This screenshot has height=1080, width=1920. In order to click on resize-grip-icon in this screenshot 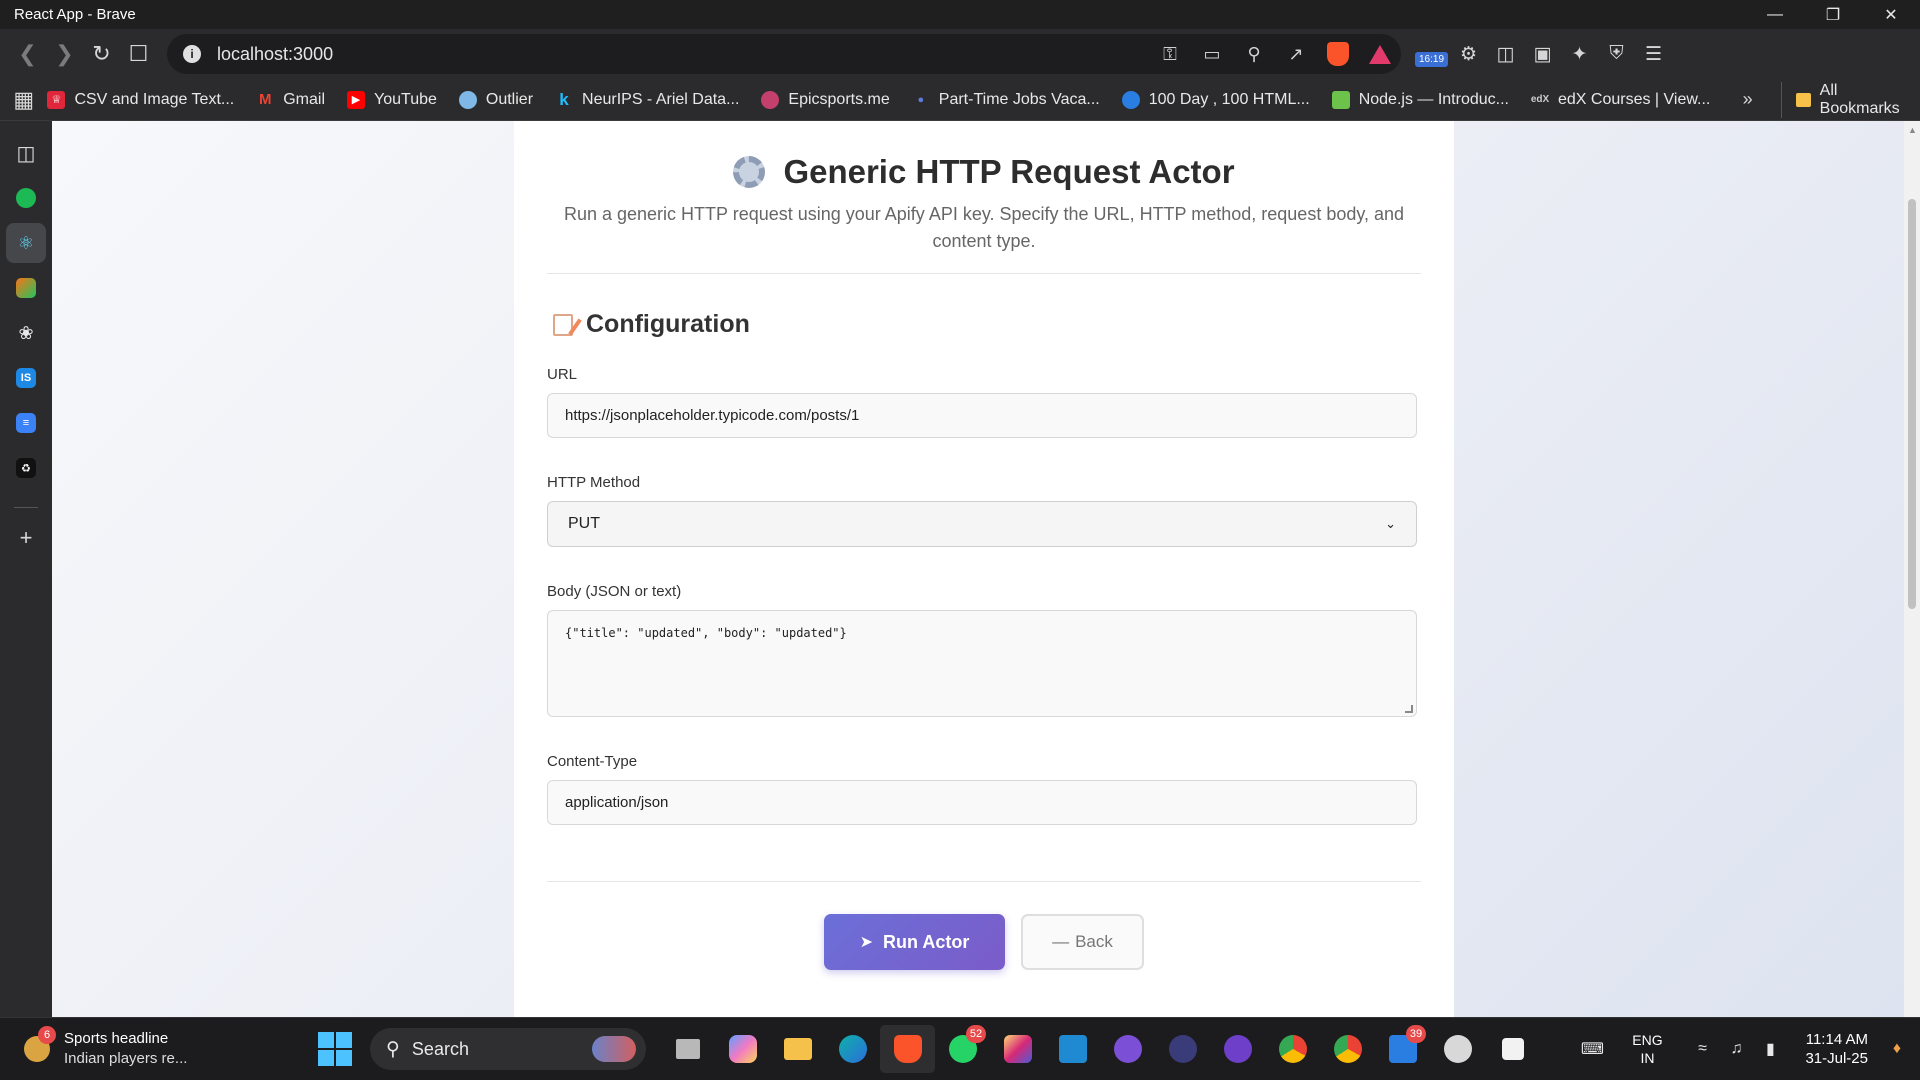, I will do `click(1409, 709)`.